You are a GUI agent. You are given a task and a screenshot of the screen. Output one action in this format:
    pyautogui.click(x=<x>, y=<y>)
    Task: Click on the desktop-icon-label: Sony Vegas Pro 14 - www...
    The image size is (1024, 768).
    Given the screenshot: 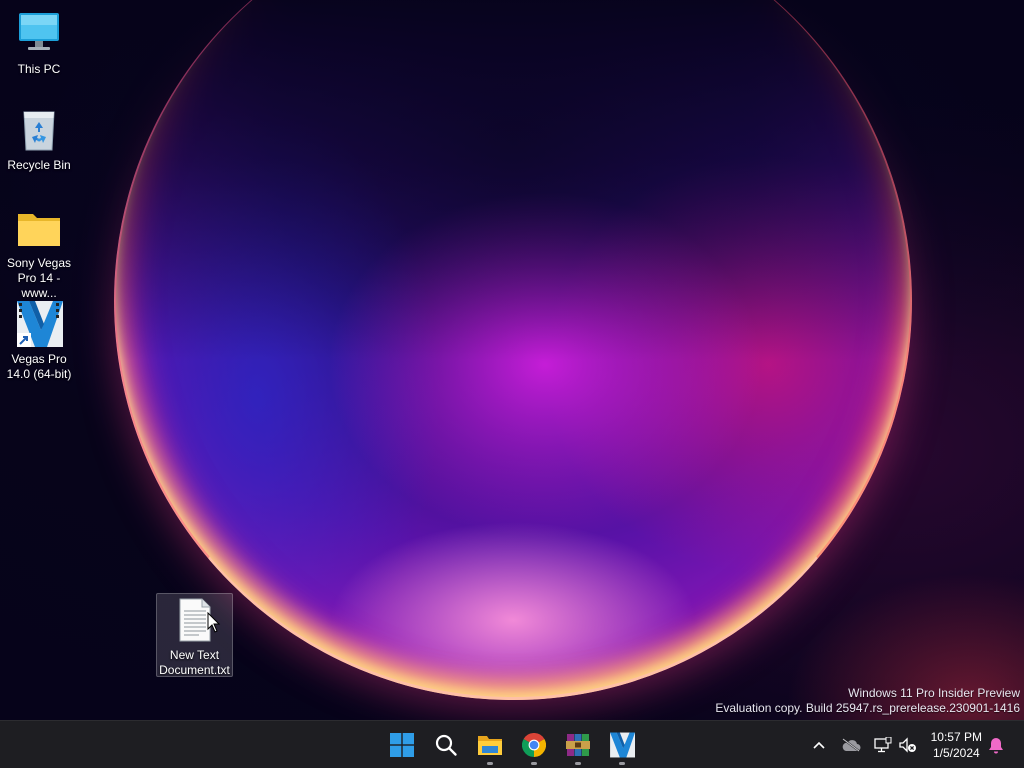 What is the action you would take?
    pyautogui.click(x=39, y=278)
    